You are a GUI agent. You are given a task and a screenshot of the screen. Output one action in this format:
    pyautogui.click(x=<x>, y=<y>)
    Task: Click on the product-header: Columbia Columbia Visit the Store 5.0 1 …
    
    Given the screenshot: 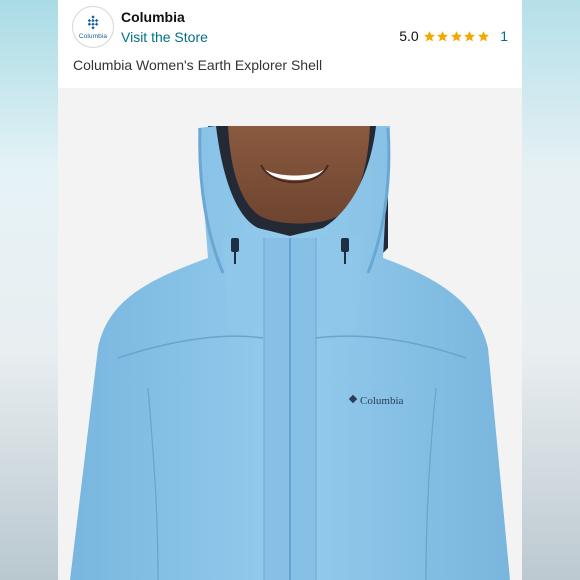 What is the action you would take?
    pyautogui.click(x=290, y=44)
    